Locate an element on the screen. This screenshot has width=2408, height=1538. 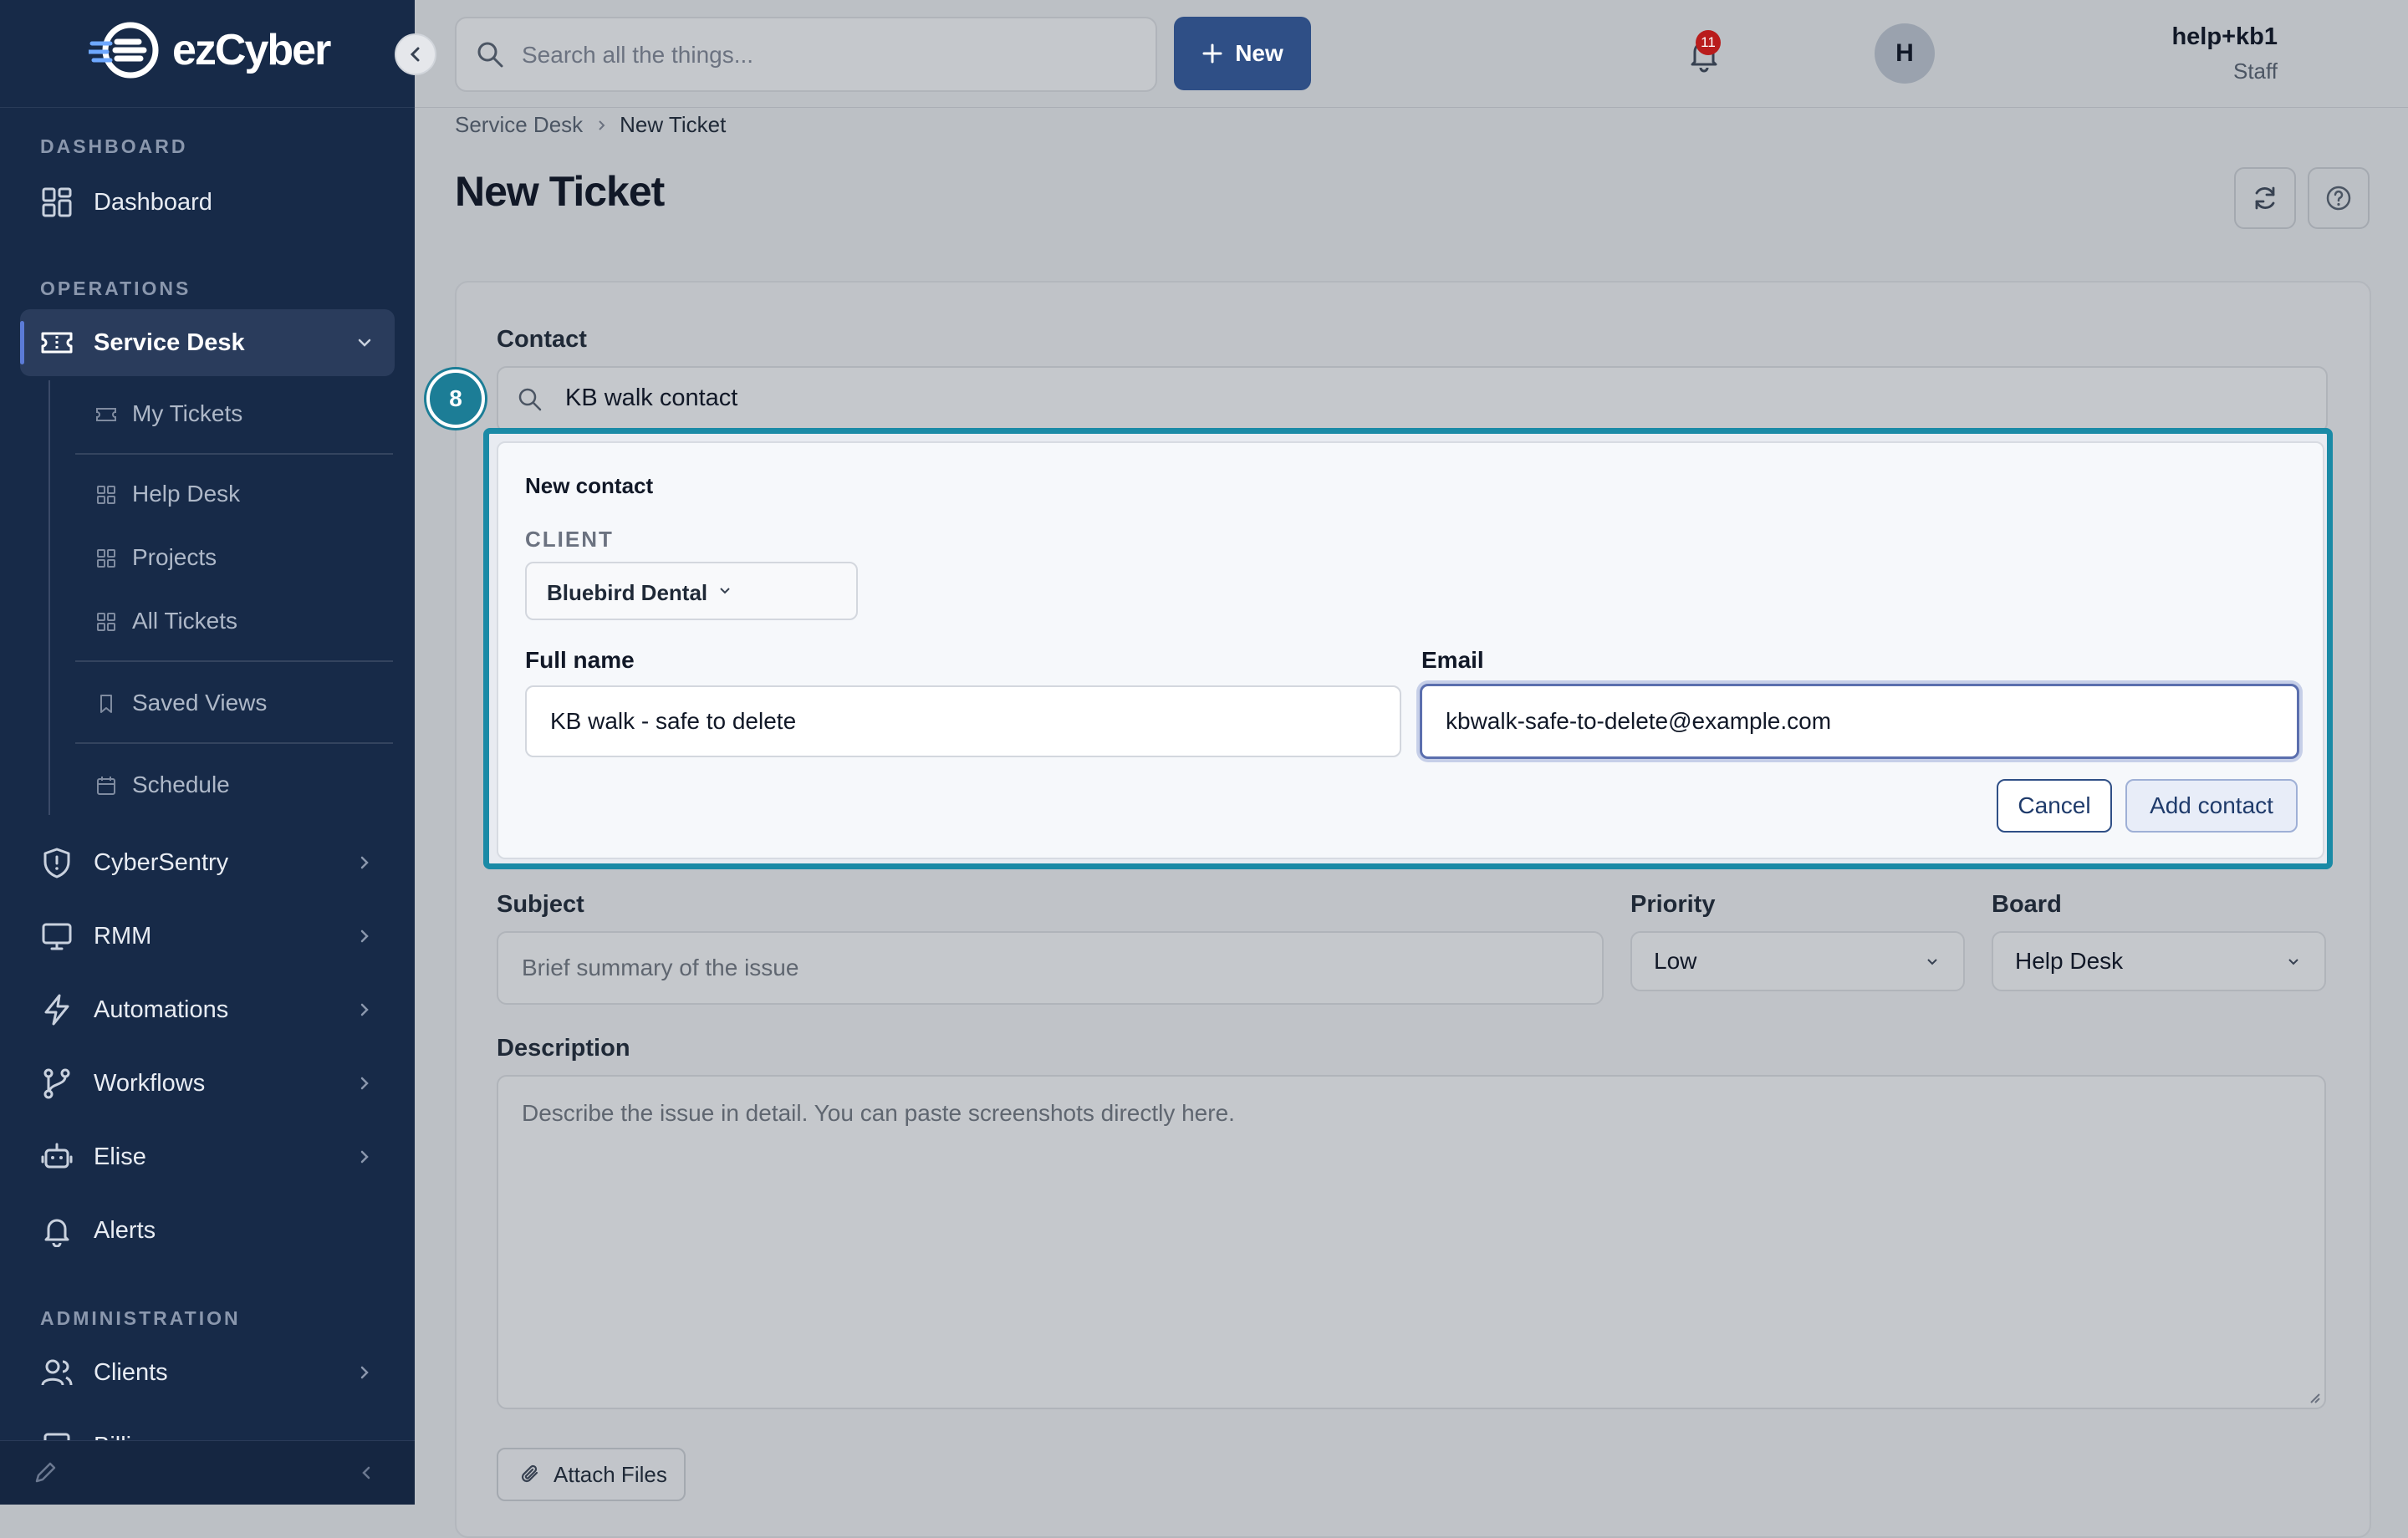
pencil-icon is located at coordinates (46, 1472).